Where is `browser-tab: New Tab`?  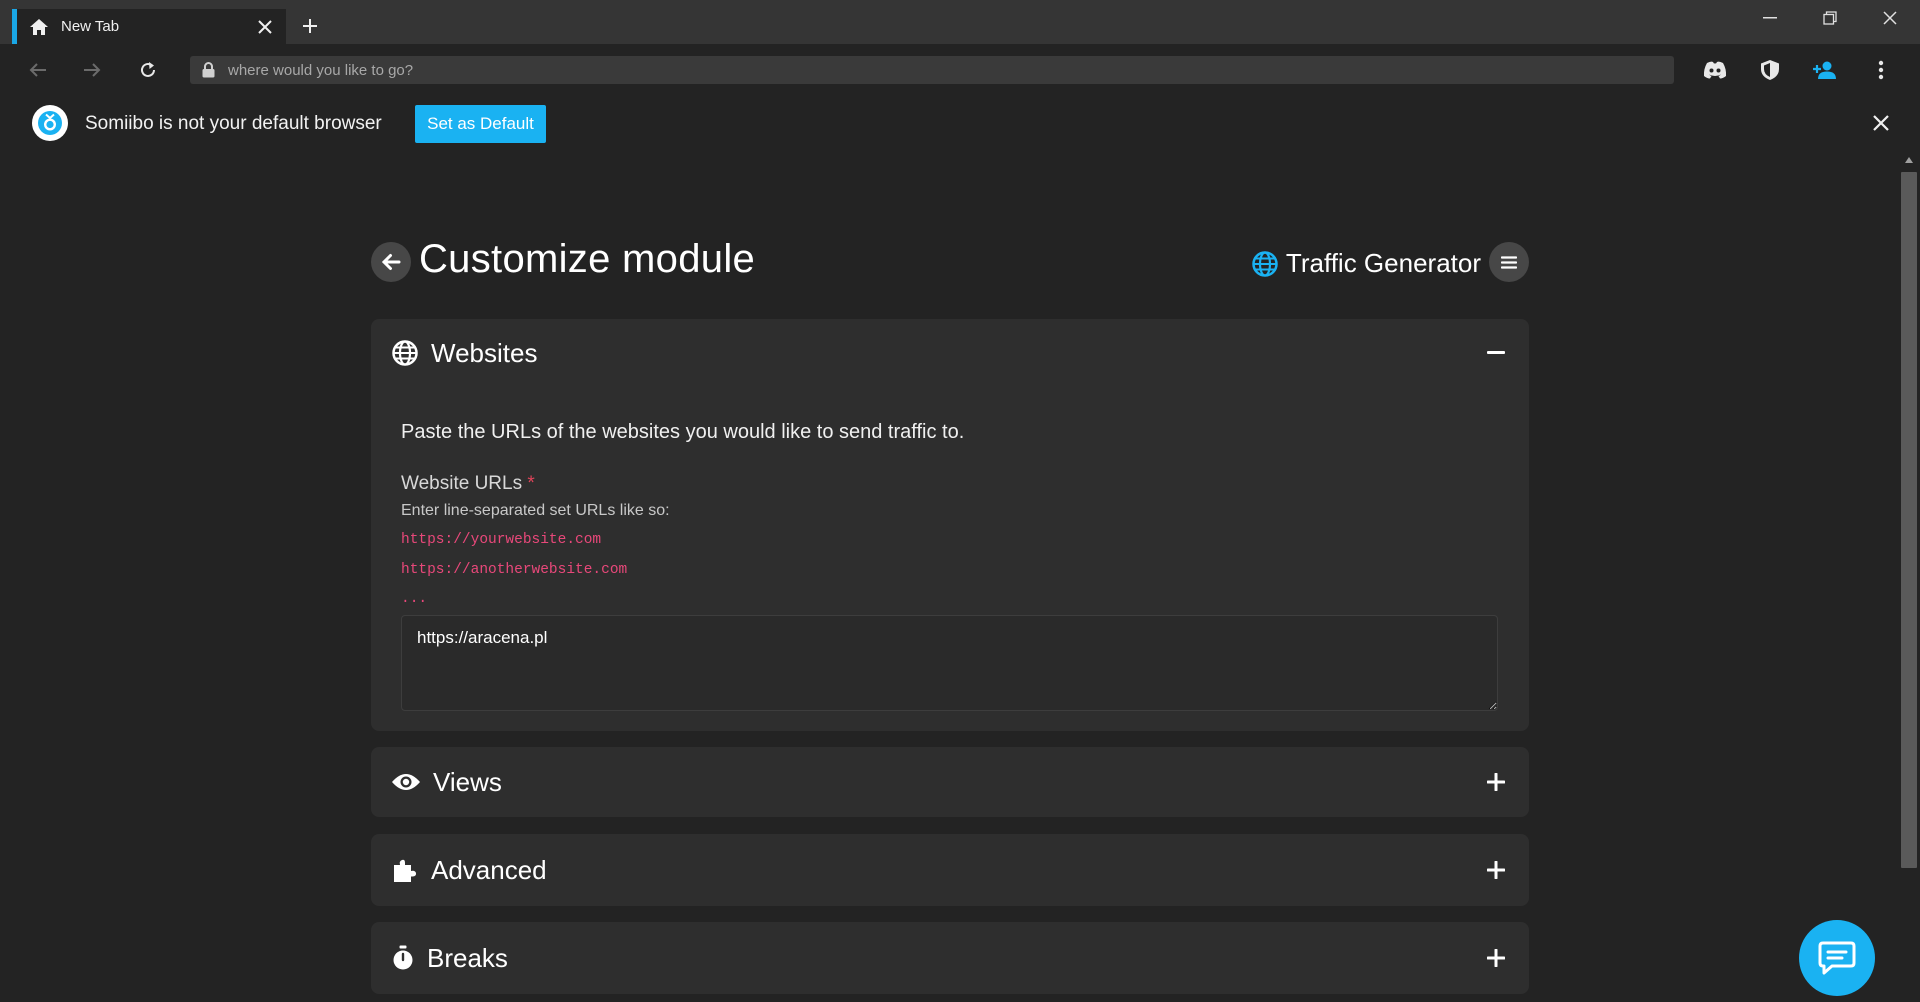 browser-tab: New Tab is located at coordinates (149, 26).